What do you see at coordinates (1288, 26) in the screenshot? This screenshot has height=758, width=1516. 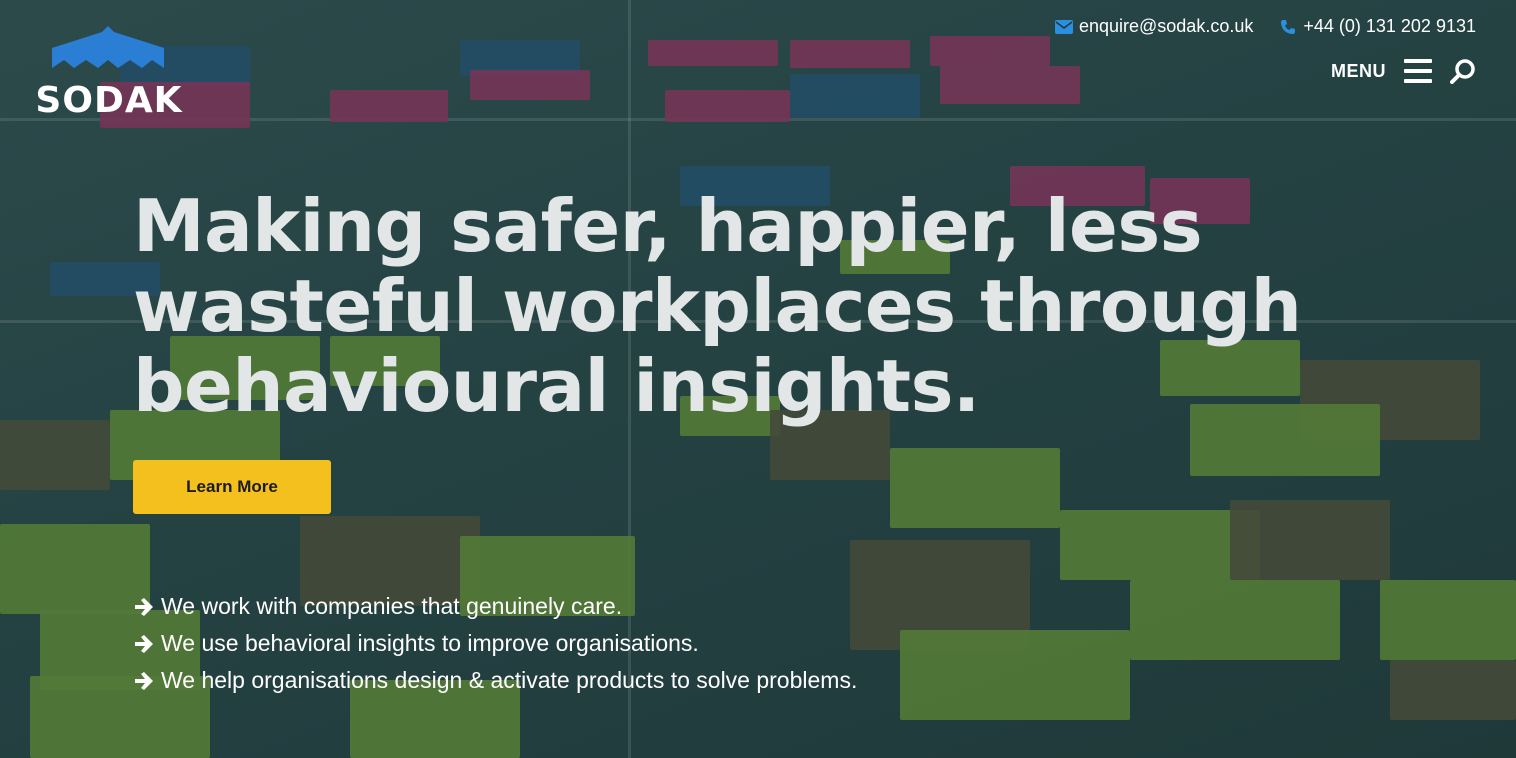 I see `phone-icon` at bounding box center [1288, 26].